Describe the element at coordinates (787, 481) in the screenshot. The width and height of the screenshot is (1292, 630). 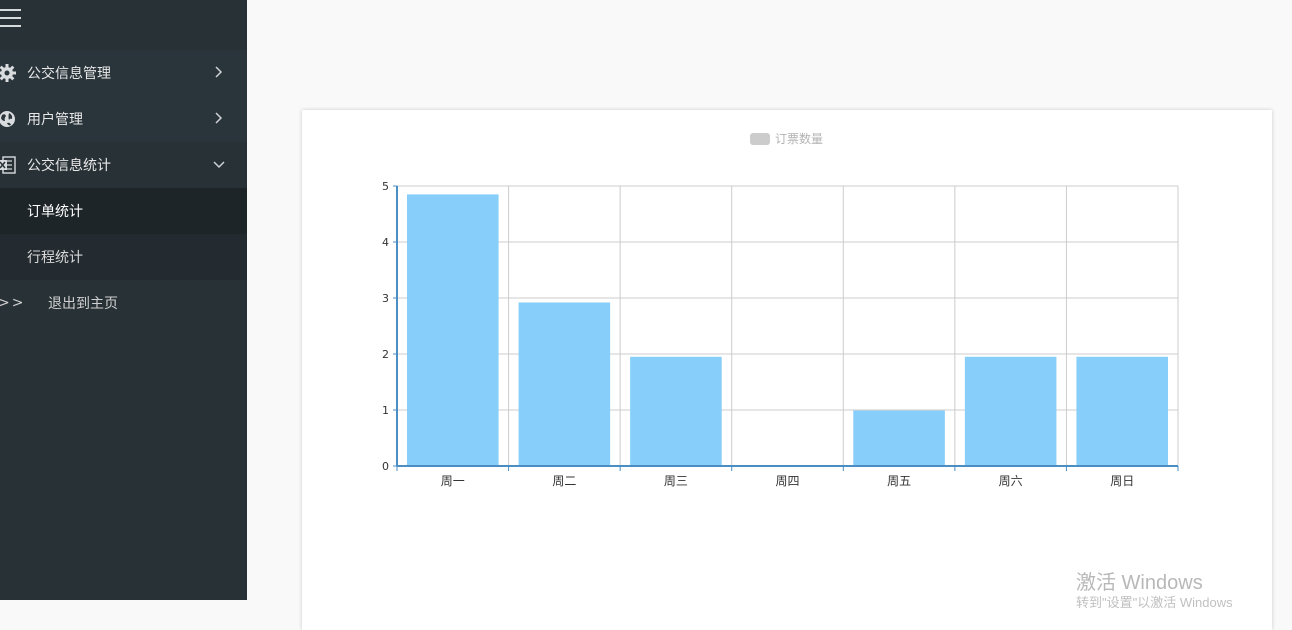
I see `x-tick-label: 周四` at that location.